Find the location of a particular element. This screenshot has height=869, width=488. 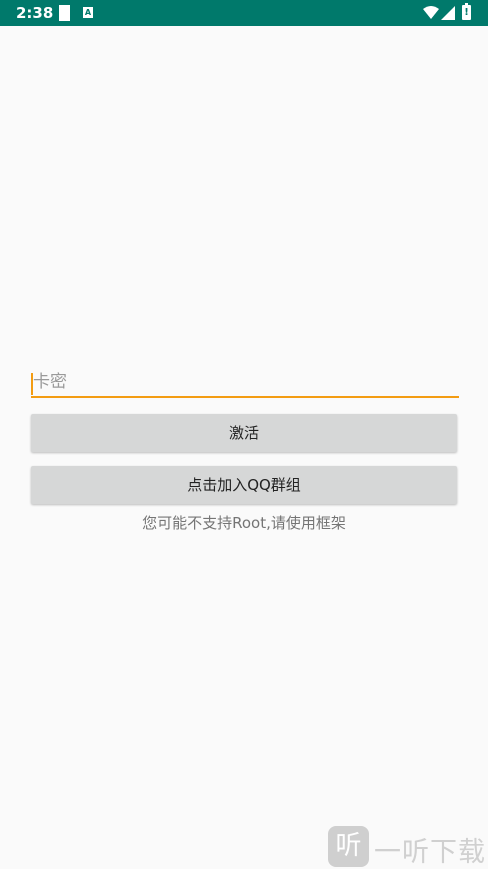

watermark: 听 一听下载 is located at coordinates (408, 846).